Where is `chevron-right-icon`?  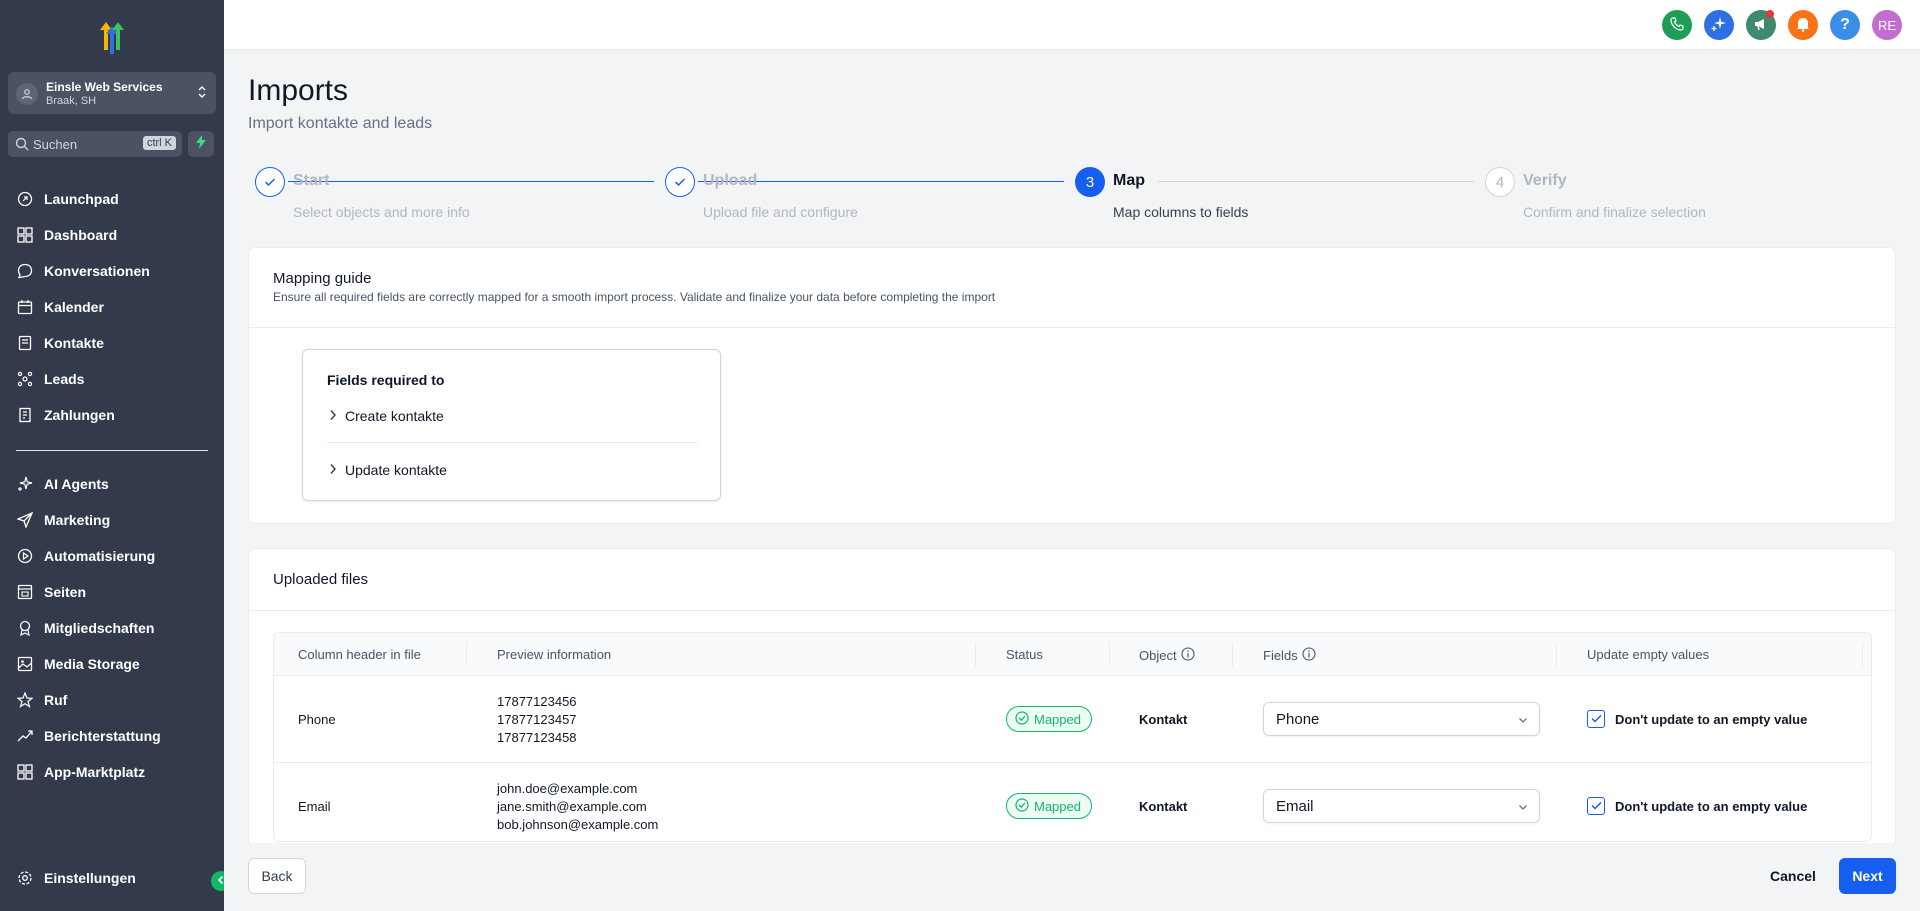 chevron-right-icon is located at coordinates (333, 470).